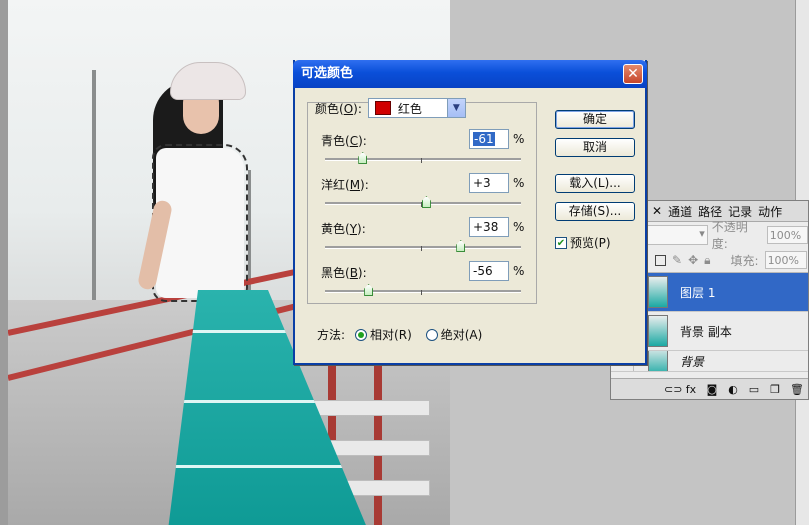  I want to click on lock-transparent-icon, so click(660, 260).